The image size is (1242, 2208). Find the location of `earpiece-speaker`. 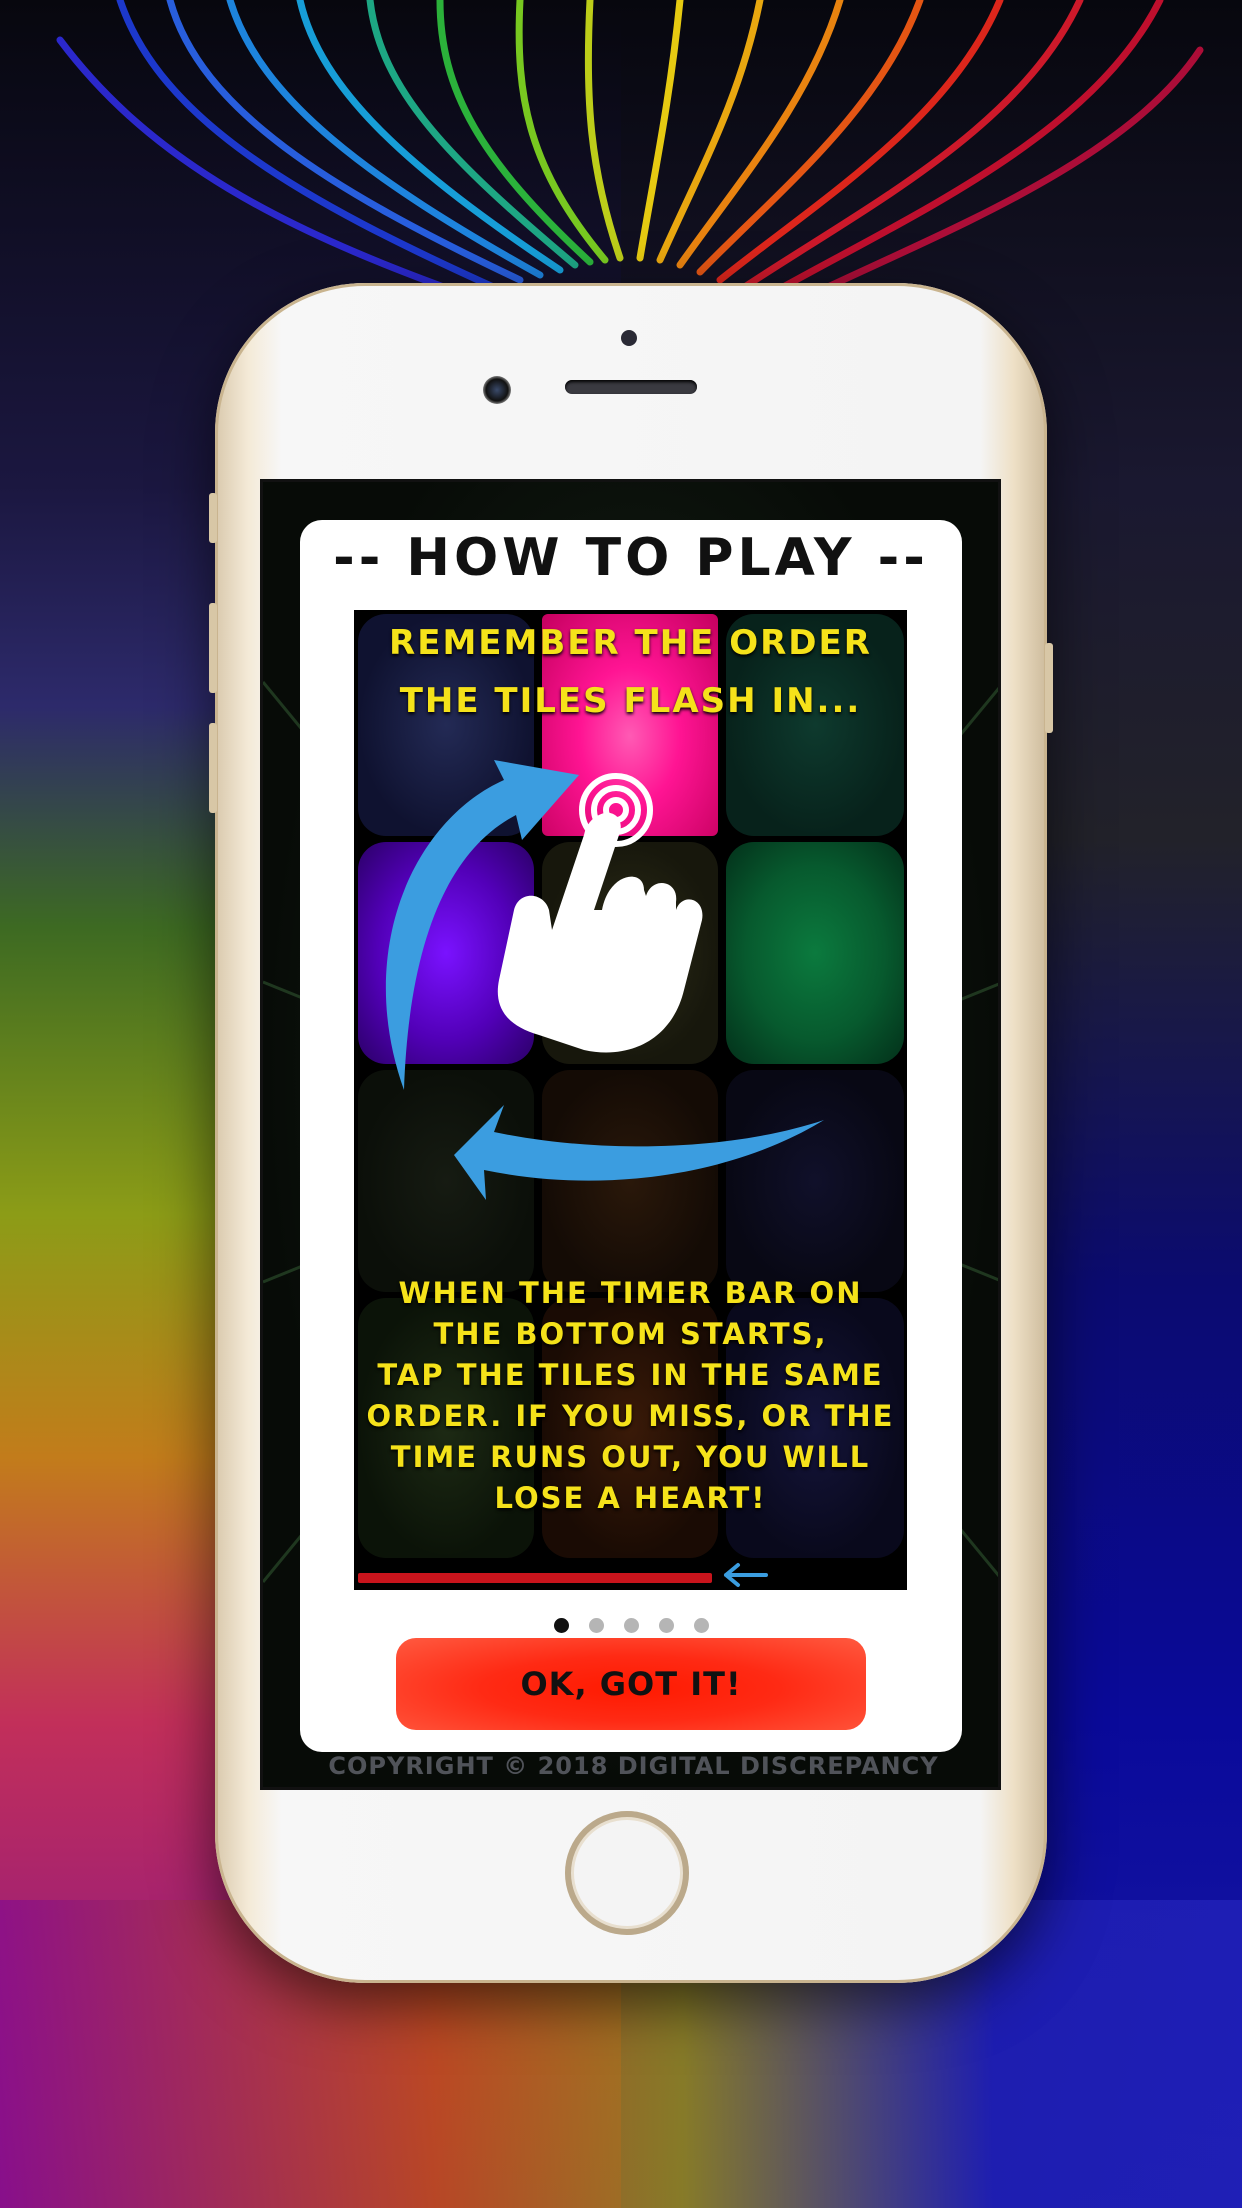

earpiece-speaker is located at coordinates (631, 387).